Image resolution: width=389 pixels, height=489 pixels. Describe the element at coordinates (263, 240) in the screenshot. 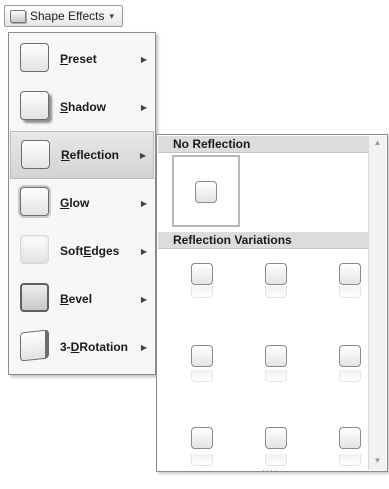

I see `reflection-variations-header: Reflection Variations` at that location.